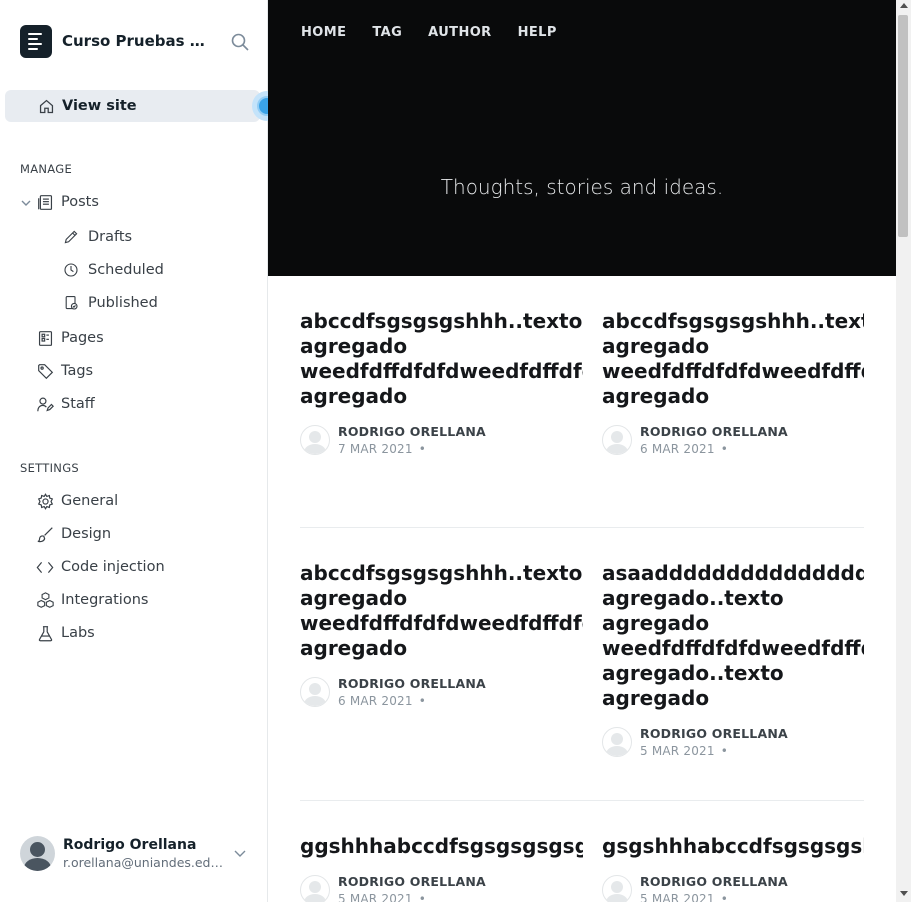 The width and height of the screenshot is (911, 902). Describe the element at coordinates (71, 303) in the screenshot. I see `published-icon` at that location.